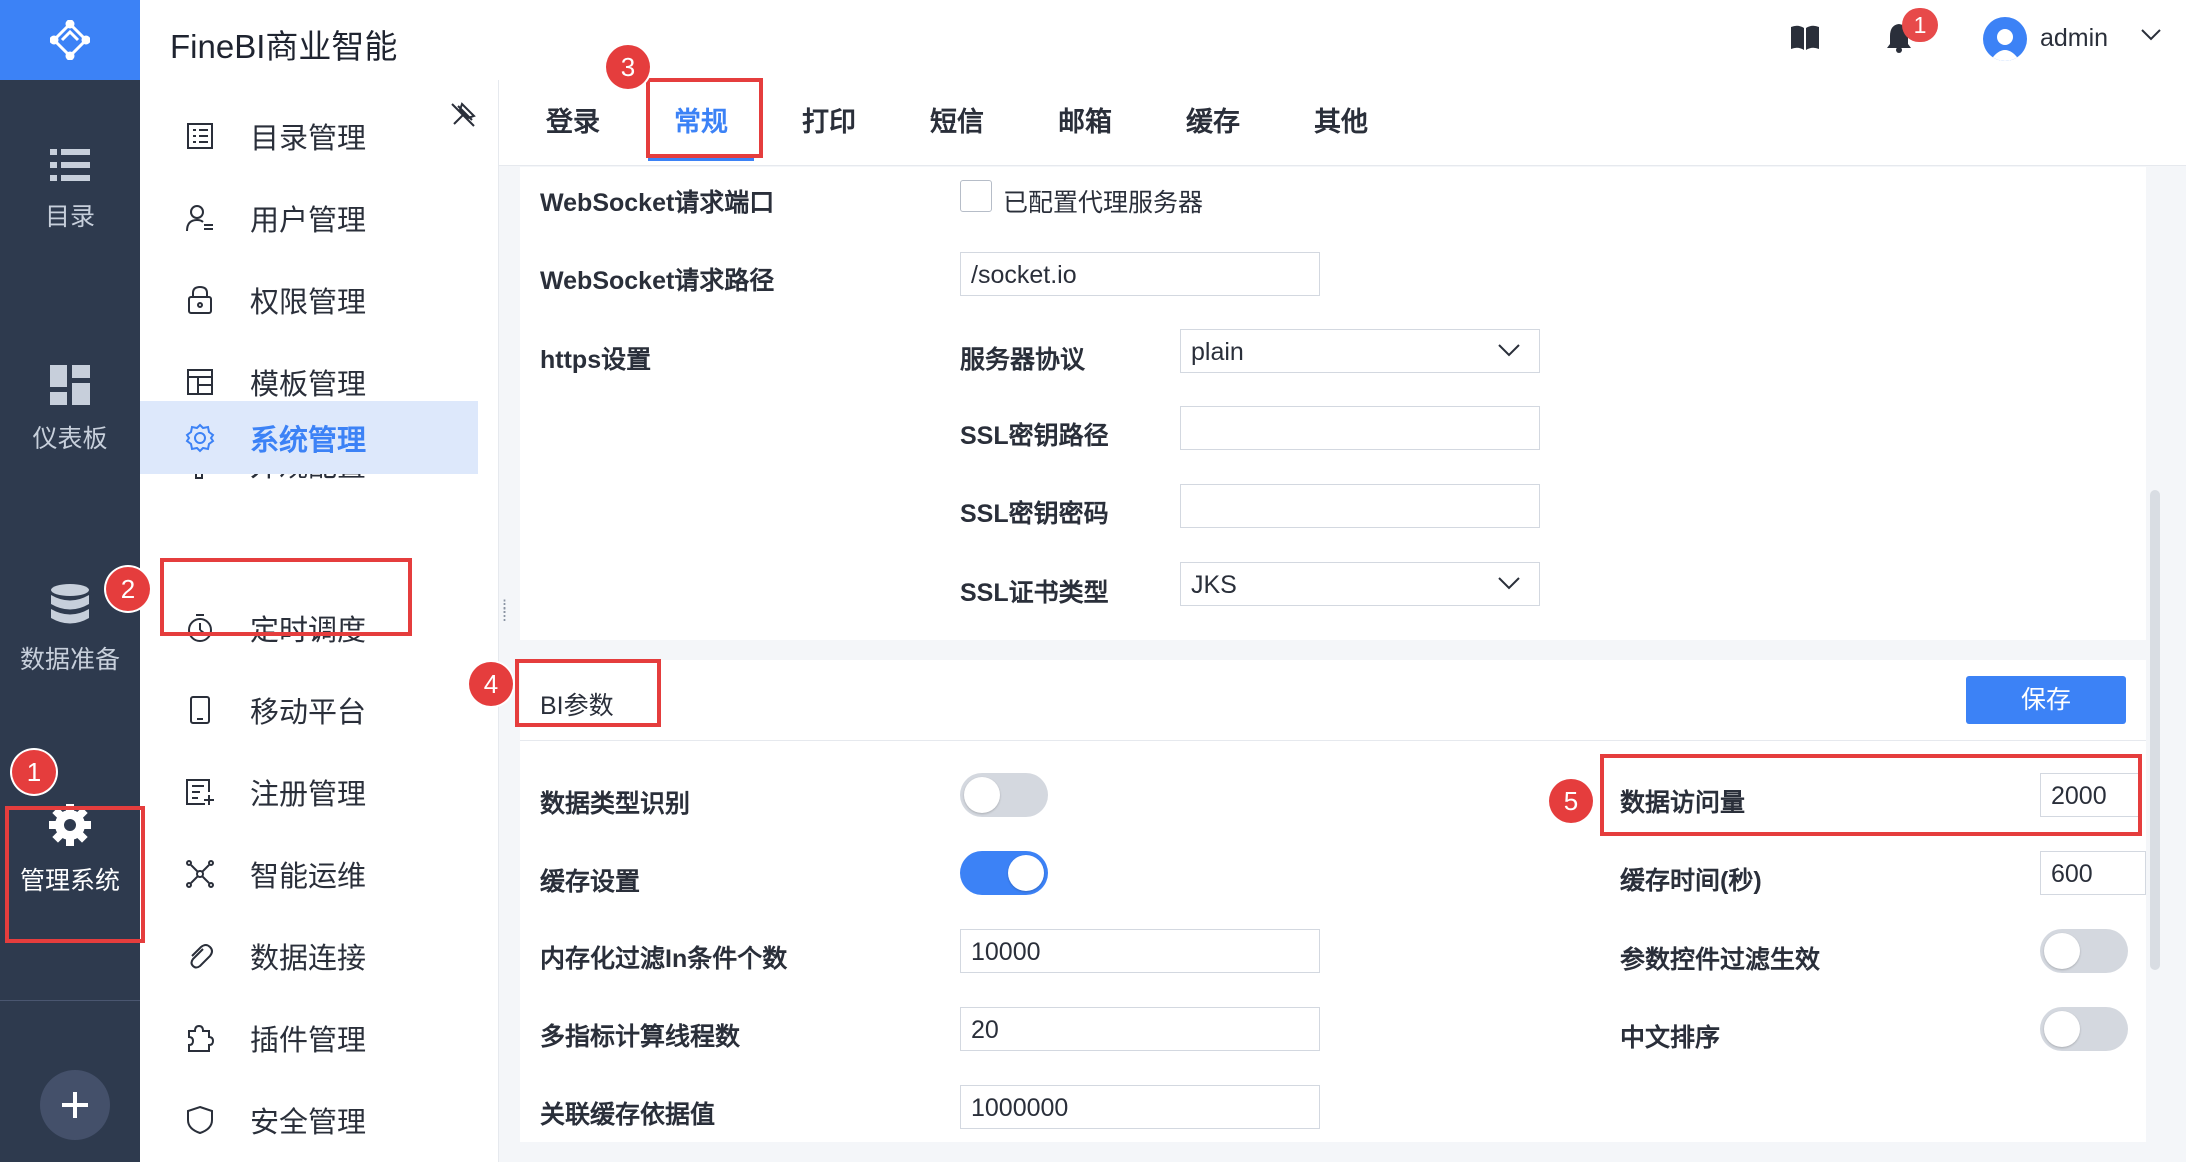  Describe the element at coordinates (34, 772) in the screenshot. I see `annotation-number: 1` at that location.